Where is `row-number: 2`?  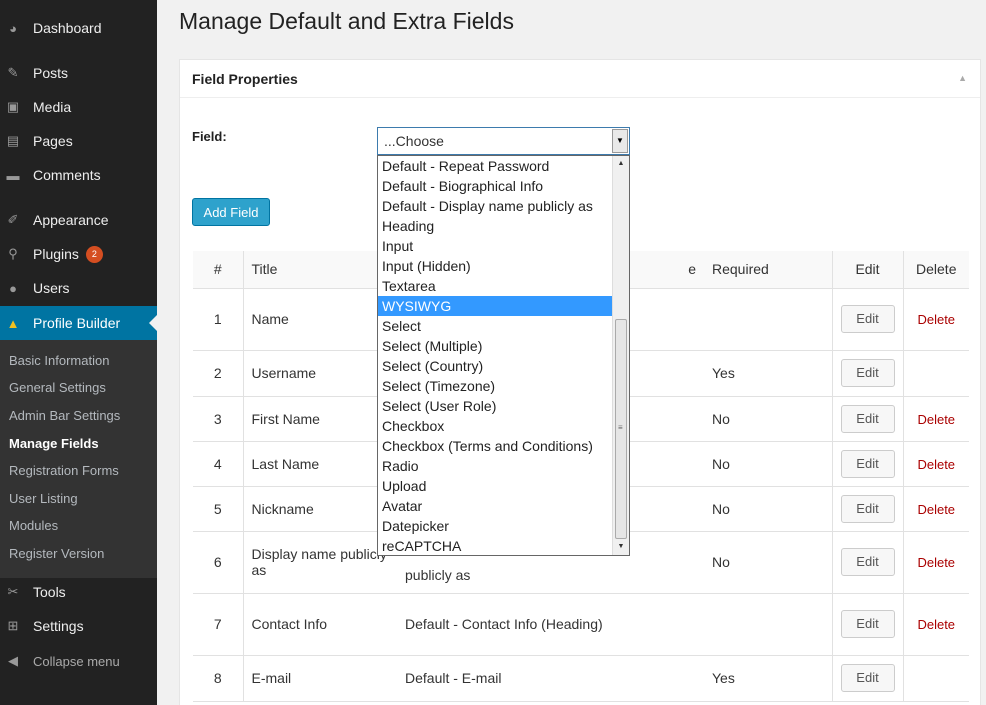
row-number: 2 is located at coordinates (218, 373).